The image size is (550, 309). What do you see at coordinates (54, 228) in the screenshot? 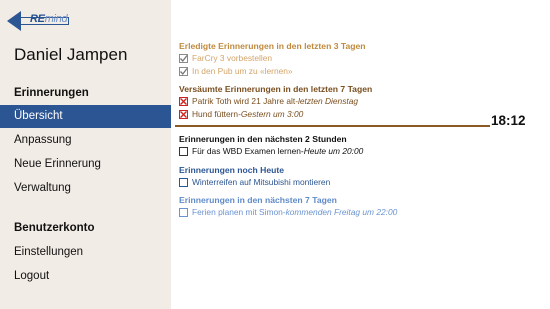
I see `section-heading-benutzerkonto: Benutzerkonto` at bounding box center [54, 228].